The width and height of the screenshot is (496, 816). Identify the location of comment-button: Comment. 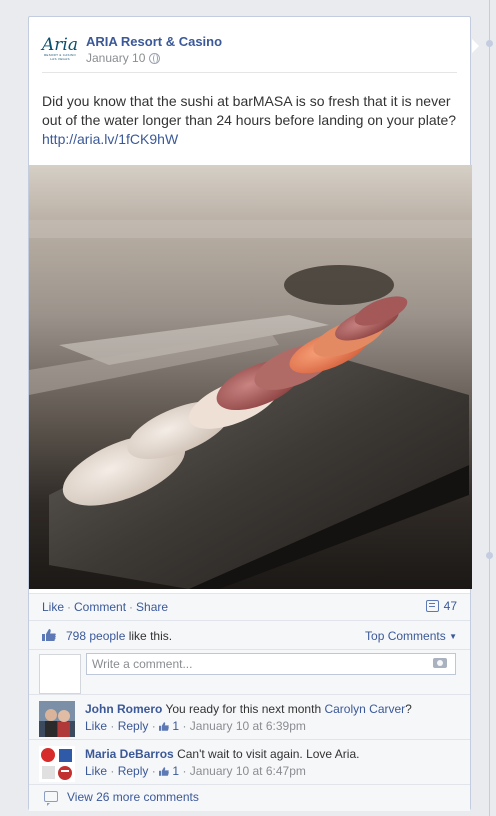
(100, 607).